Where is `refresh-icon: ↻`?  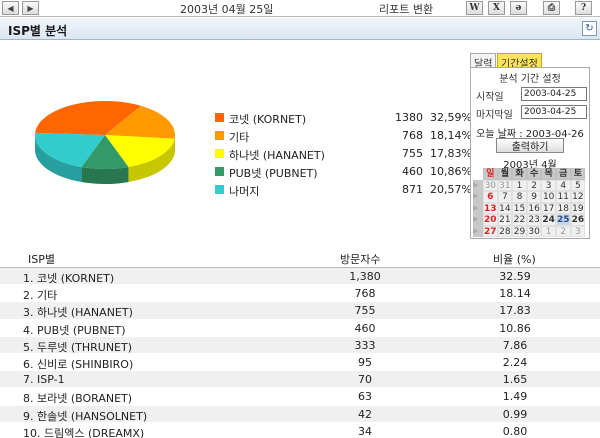 refresh-icon: ↻ is located at coordinates (589, 28).